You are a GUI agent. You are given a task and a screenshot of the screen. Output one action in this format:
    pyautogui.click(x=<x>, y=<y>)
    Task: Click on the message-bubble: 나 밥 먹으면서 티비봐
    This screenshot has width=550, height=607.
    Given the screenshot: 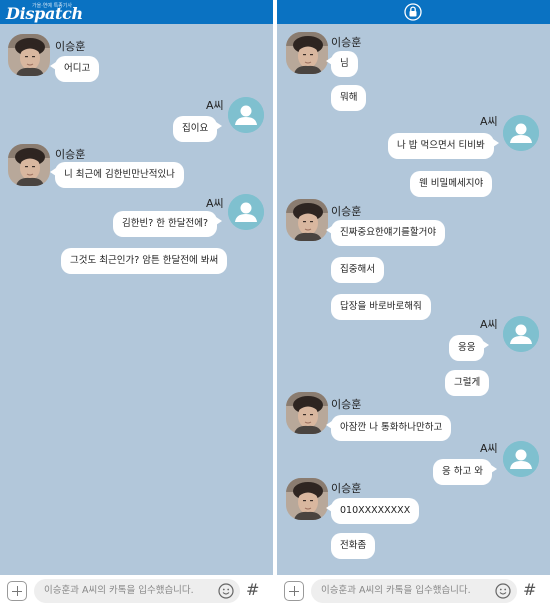 What is the action you would take?
    pyautogui.click(x=443, y=146)
    